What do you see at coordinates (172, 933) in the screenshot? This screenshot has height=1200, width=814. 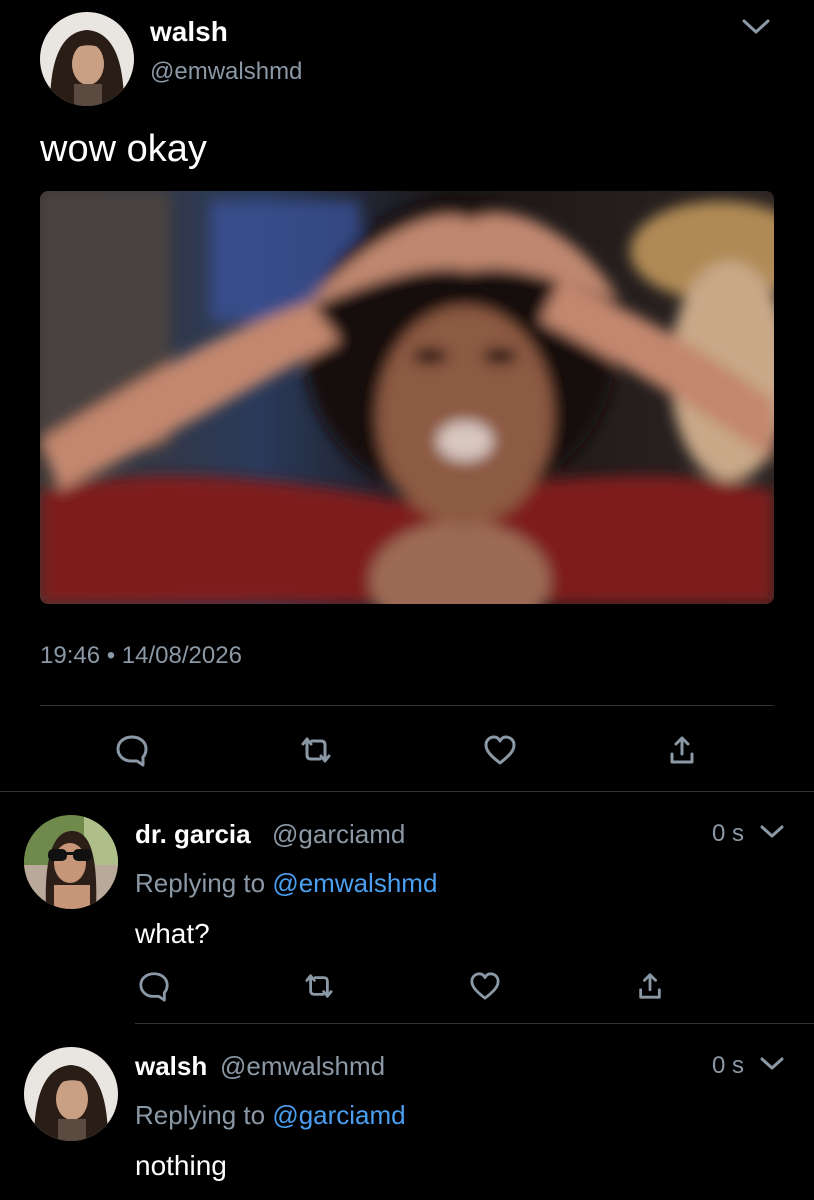 I see `tweet-text: what?` at bounding box center [172, 933].